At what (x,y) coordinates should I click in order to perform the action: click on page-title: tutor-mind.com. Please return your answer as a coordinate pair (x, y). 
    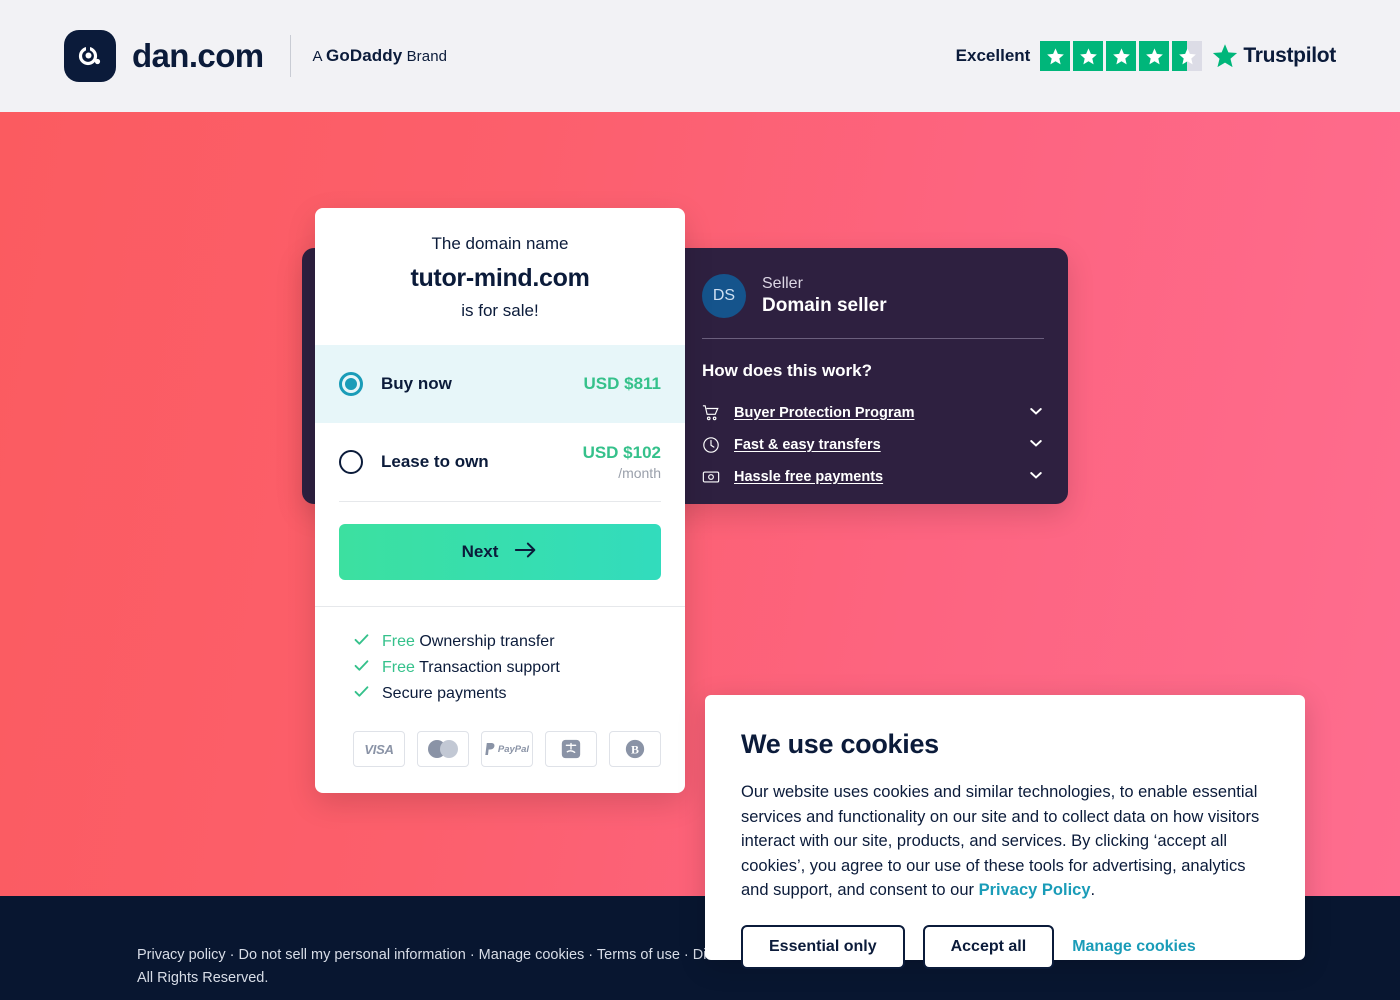
    Looking at the image, I should click on (500, 278).